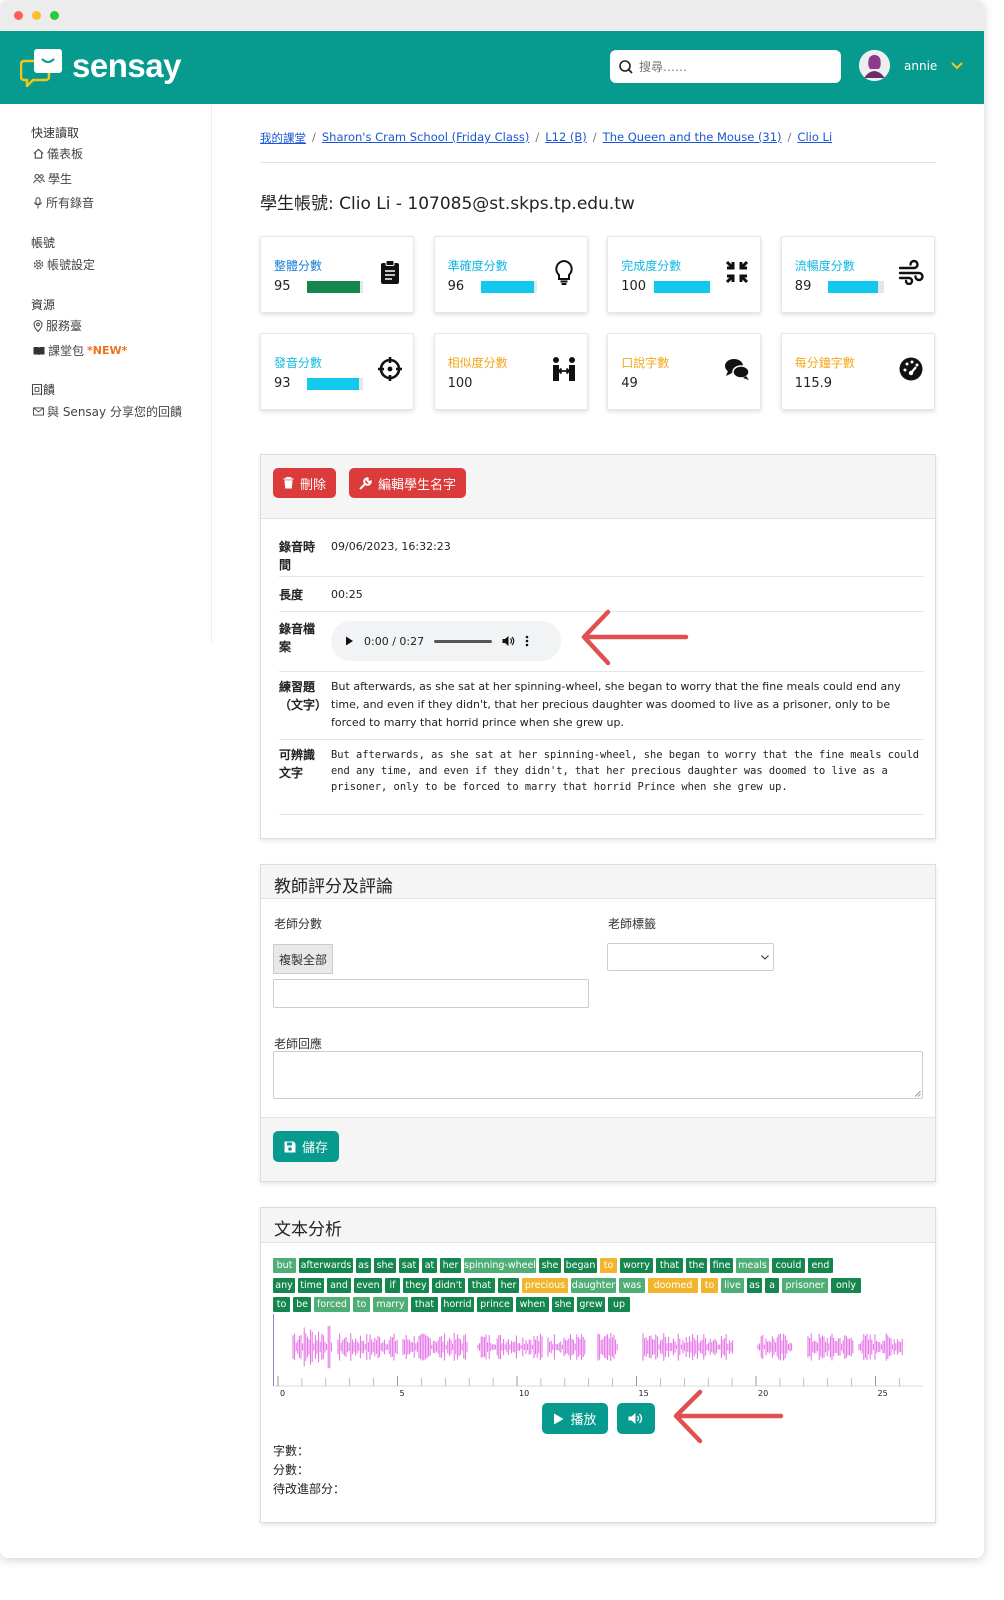 This screenshot has width=1004, height=1600. What do you see at coordinates (100, 68) in the screenshot?
I see `brand-logo: sensay` at bounding box center [100, 68].